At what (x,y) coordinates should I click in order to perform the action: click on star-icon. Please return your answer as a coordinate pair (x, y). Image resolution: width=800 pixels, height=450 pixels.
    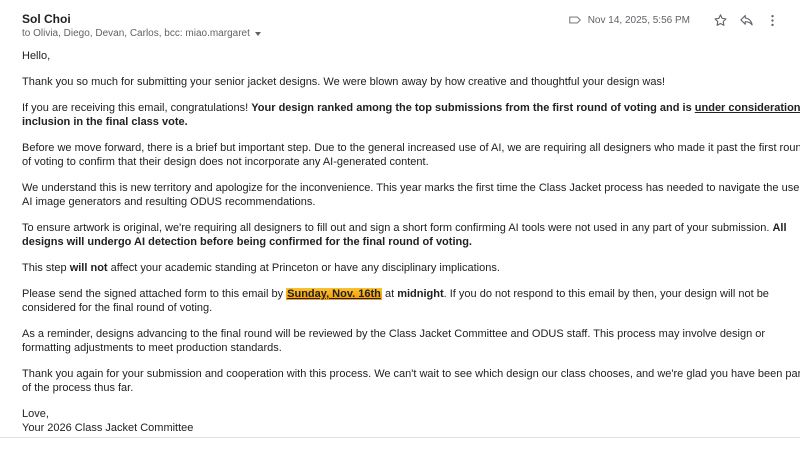
    Looking at the image, I should click on (720, 20).